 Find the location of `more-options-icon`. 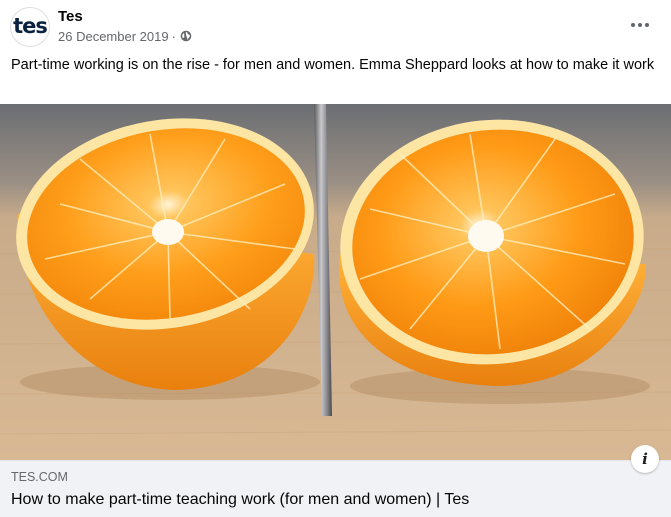

more-options-icon is located at coordinates (640, 25).